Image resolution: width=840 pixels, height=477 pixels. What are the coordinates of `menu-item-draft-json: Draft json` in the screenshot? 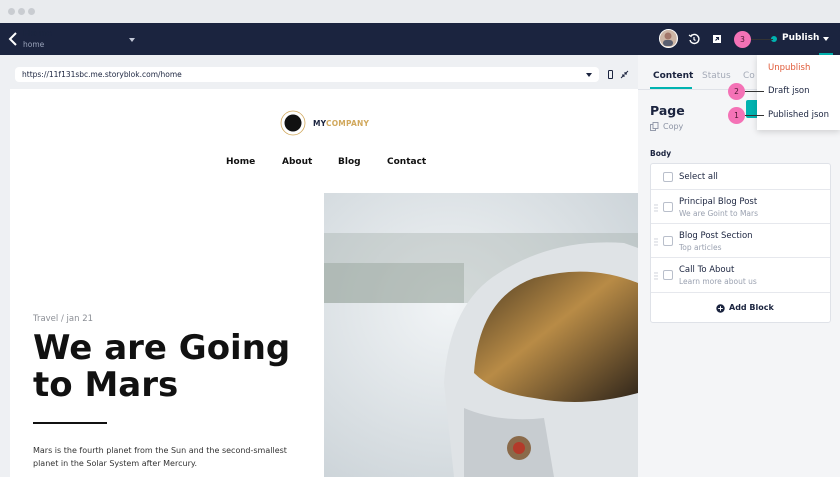 It's located at (789, 91).